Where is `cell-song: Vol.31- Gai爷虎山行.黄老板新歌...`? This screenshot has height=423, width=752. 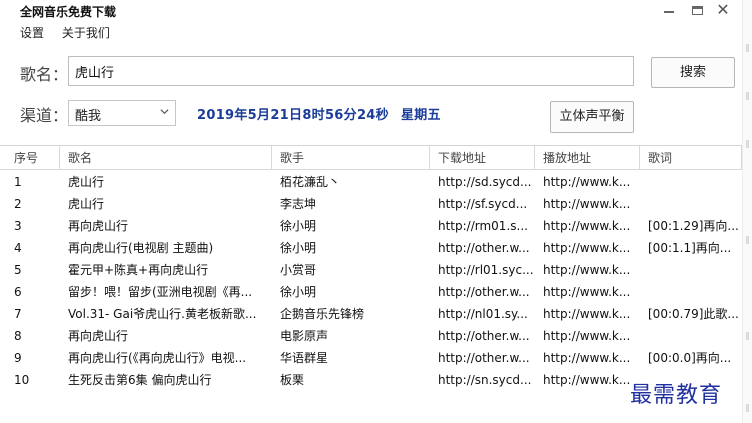 cell-song: Vol.31- Gai爷虎山行.黄老板新歌... is located at coordinates (162, 314).